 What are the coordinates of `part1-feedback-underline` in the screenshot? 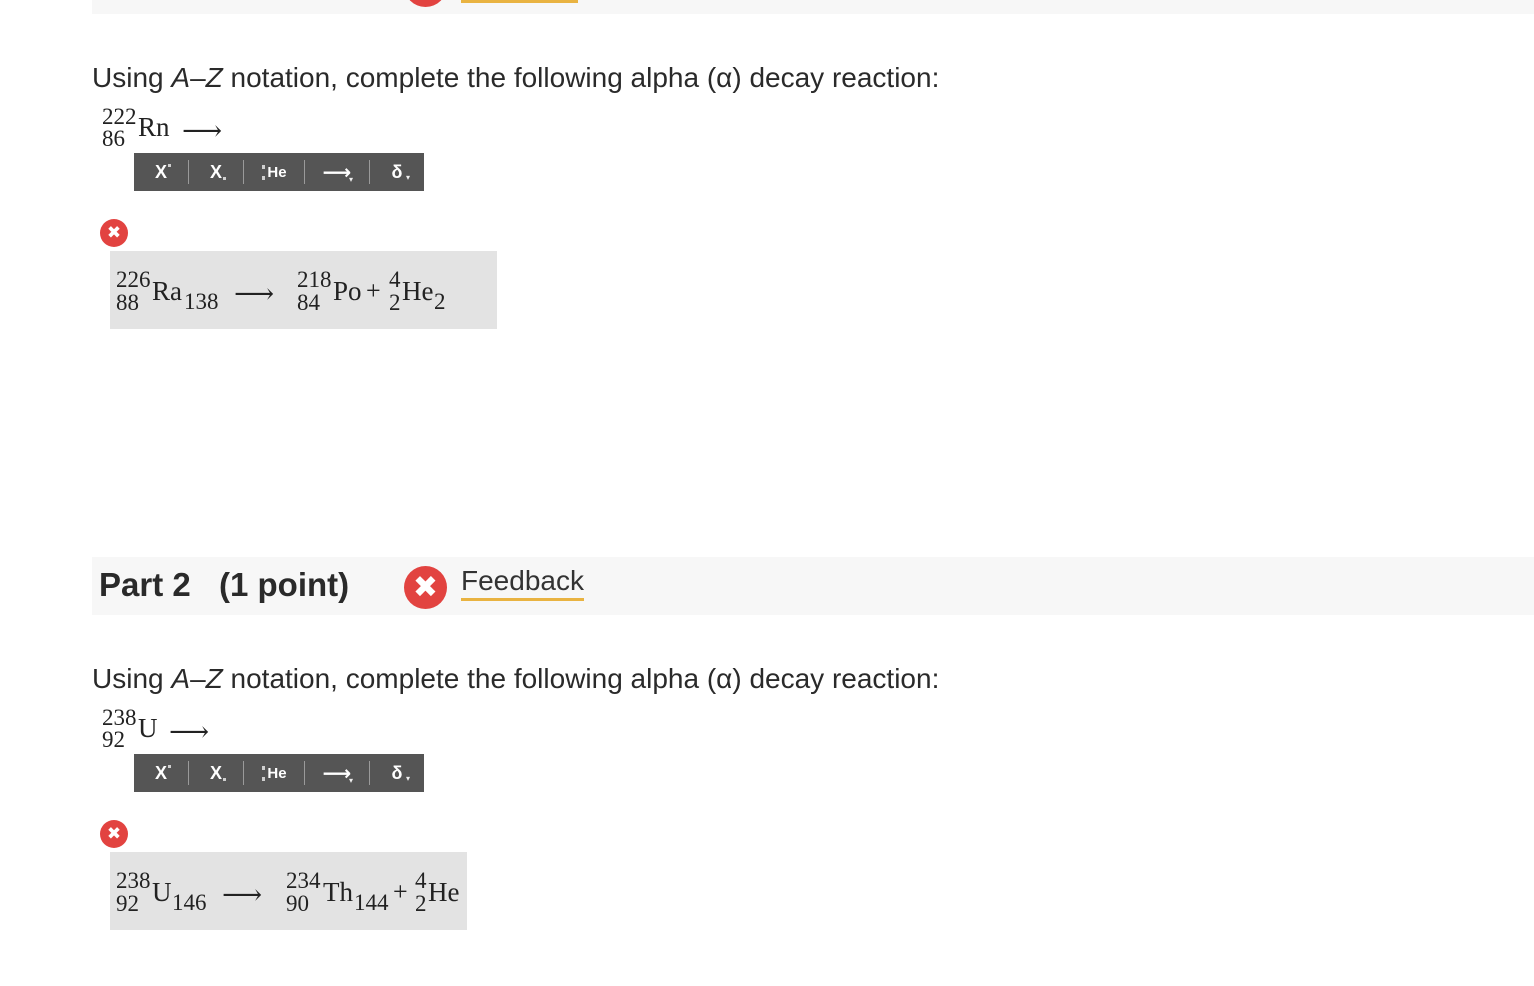 It's located at (519, 1).